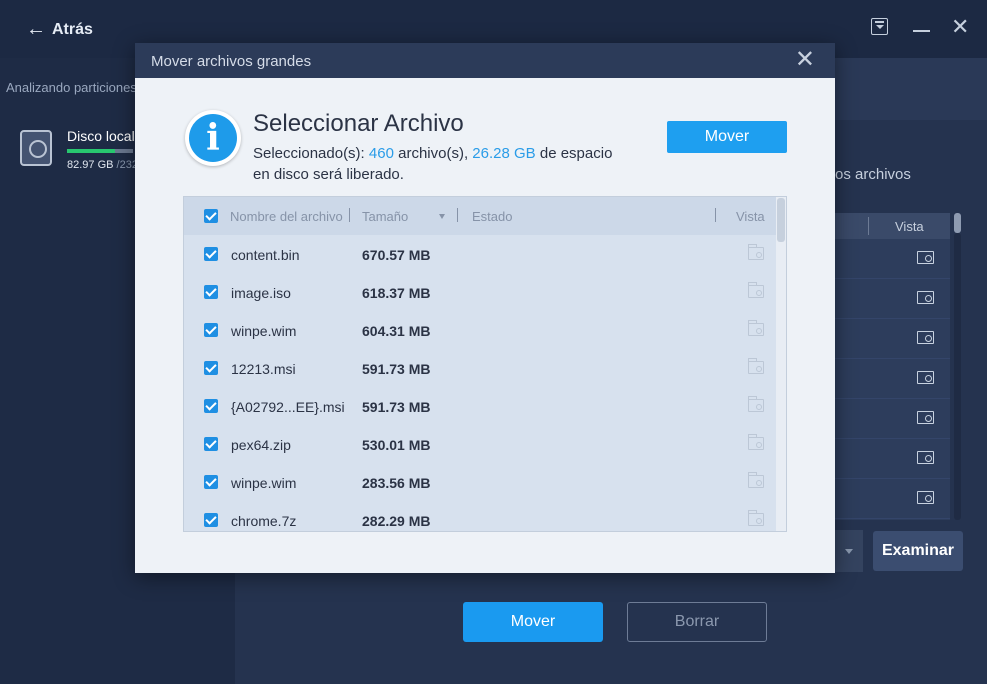  I want to click on dialog-titlebar: Mover archivos grandes ✕, so click(485, 60).